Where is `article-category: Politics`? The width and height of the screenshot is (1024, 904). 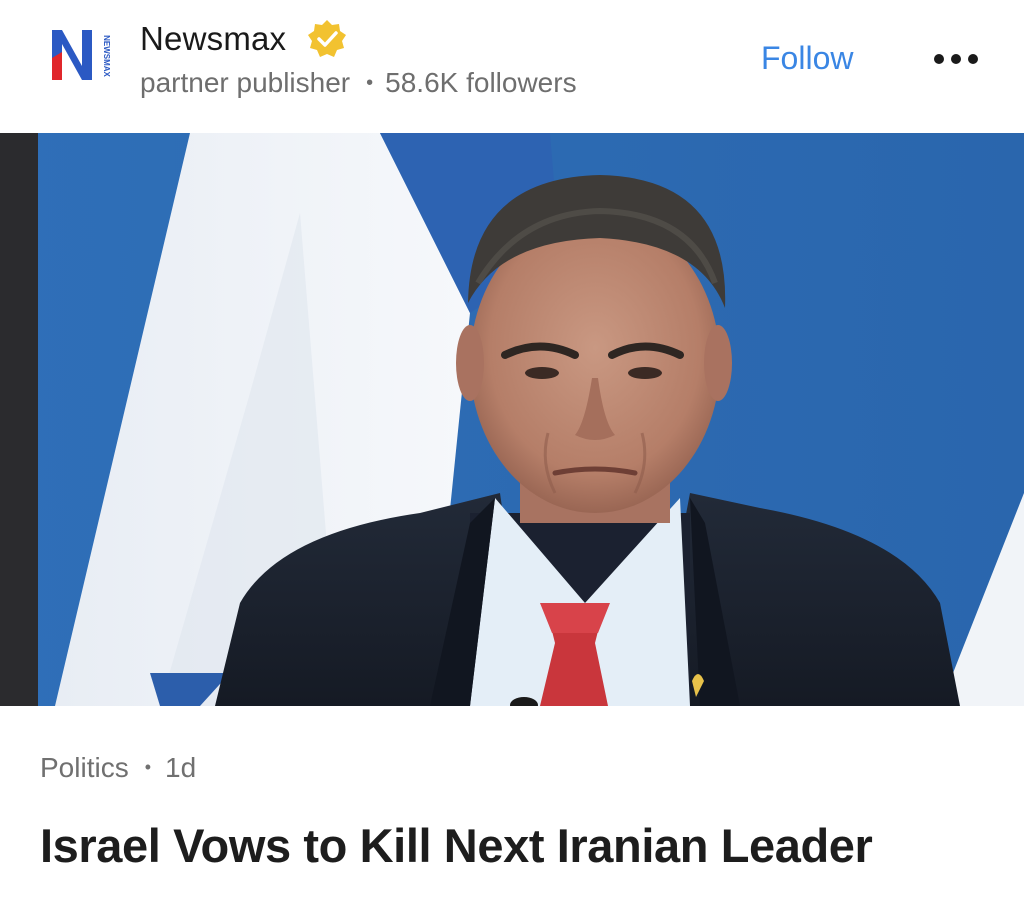 article-category: Politics is located at coordinates (84, 767).